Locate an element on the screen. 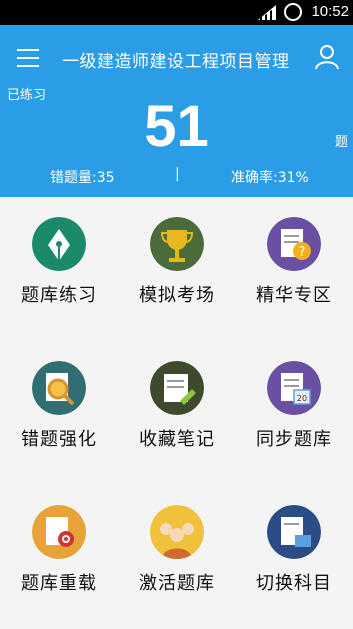 The image size is (353, 629). pen-nib-icon is located at coordinates (59, 244).